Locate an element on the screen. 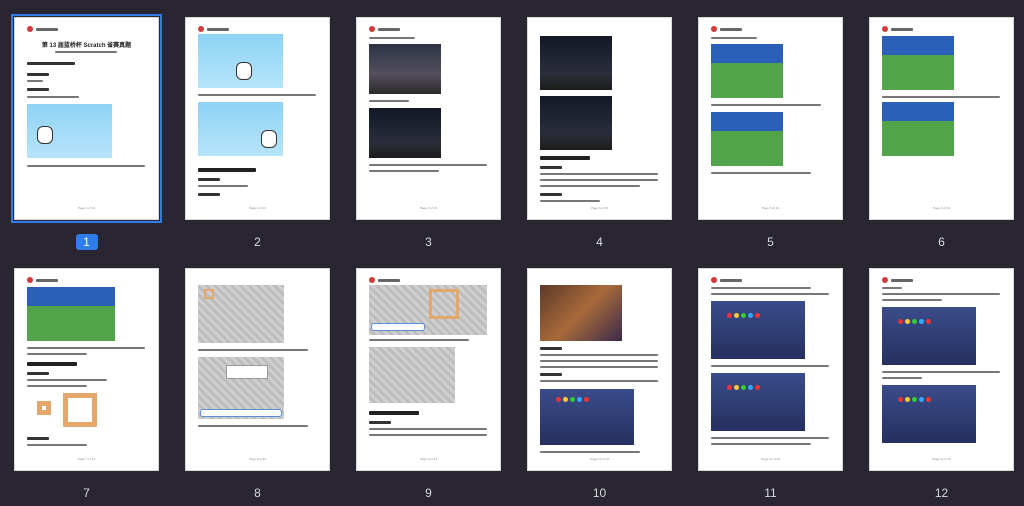  page-thumbnail-12-cell: Page 12 of 13 12 is located at coordinates (941, 384).